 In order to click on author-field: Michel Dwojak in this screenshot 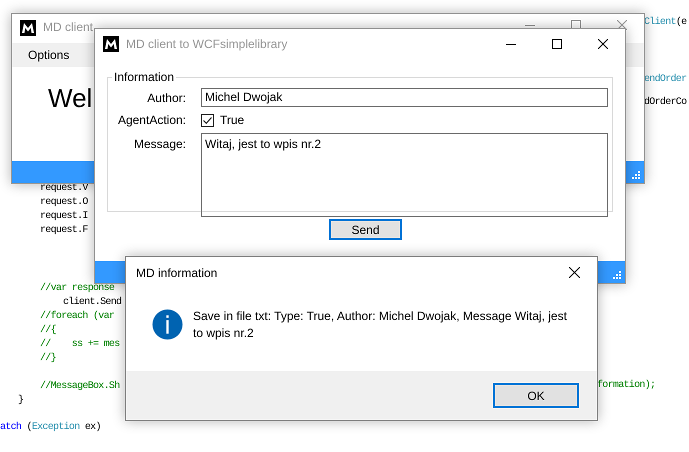, I will do `click(404, 97)`.